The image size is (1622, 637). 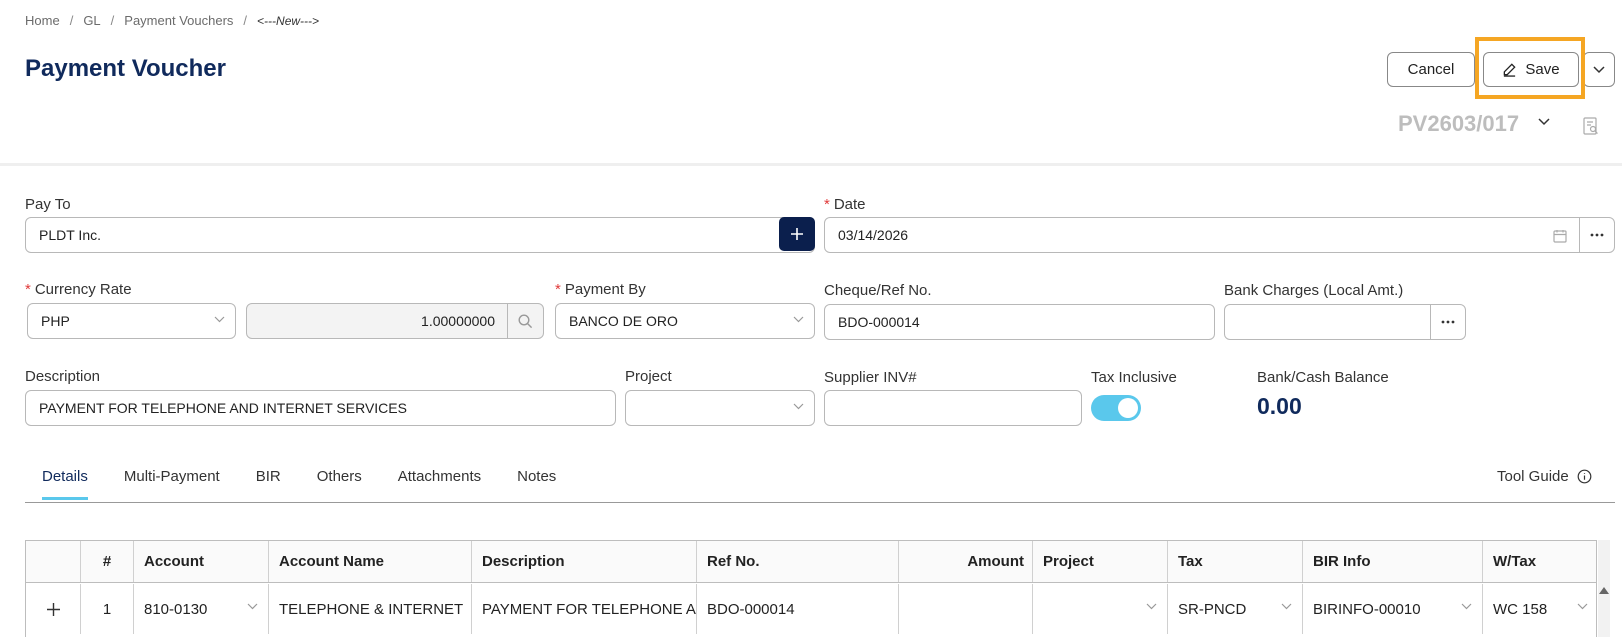 What do you see at coordinates (65, 484) in the screenshot?
I see `tab-details: Details` at bounding box center [65, 484].